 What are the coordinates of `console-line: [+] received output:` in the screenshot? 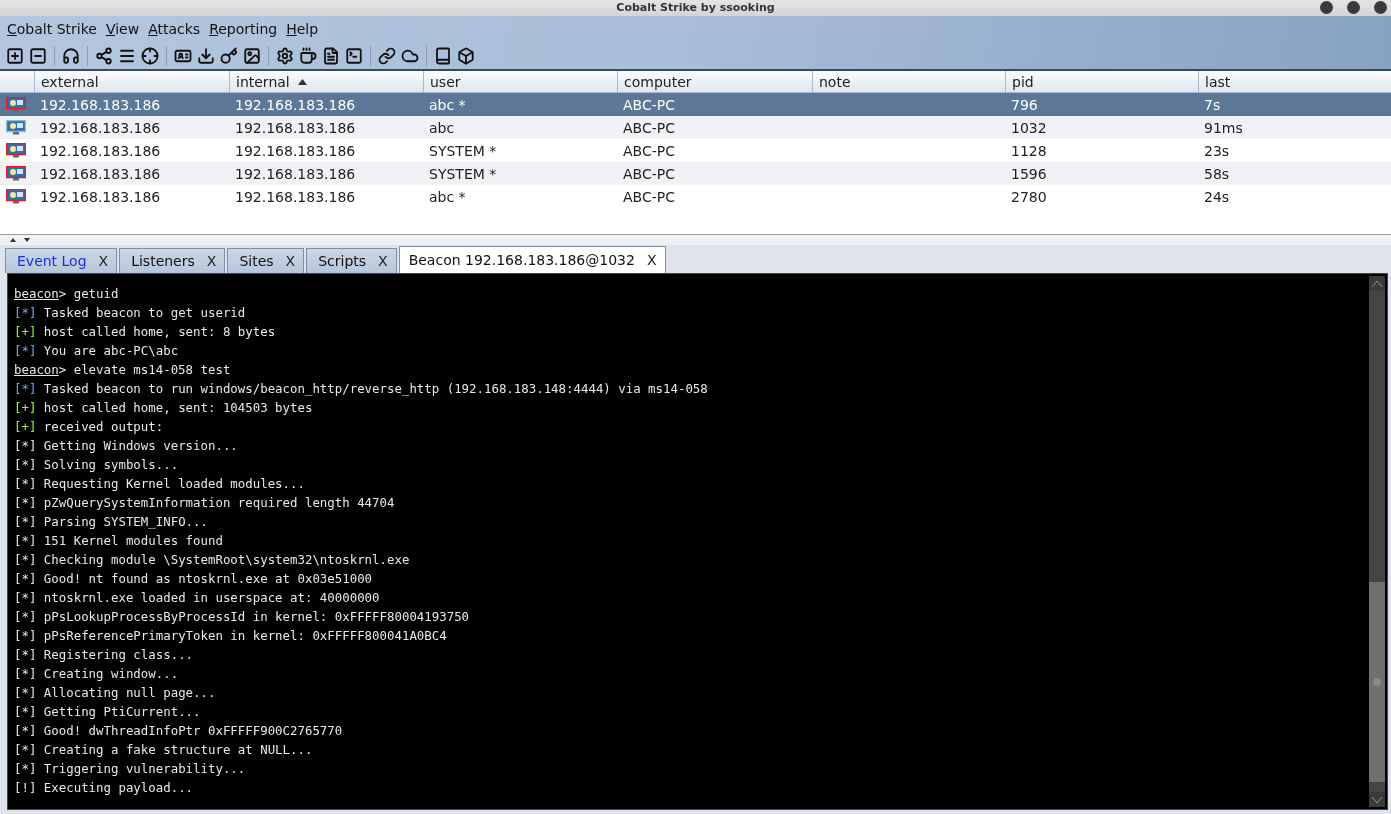 It's located at (89, 427).